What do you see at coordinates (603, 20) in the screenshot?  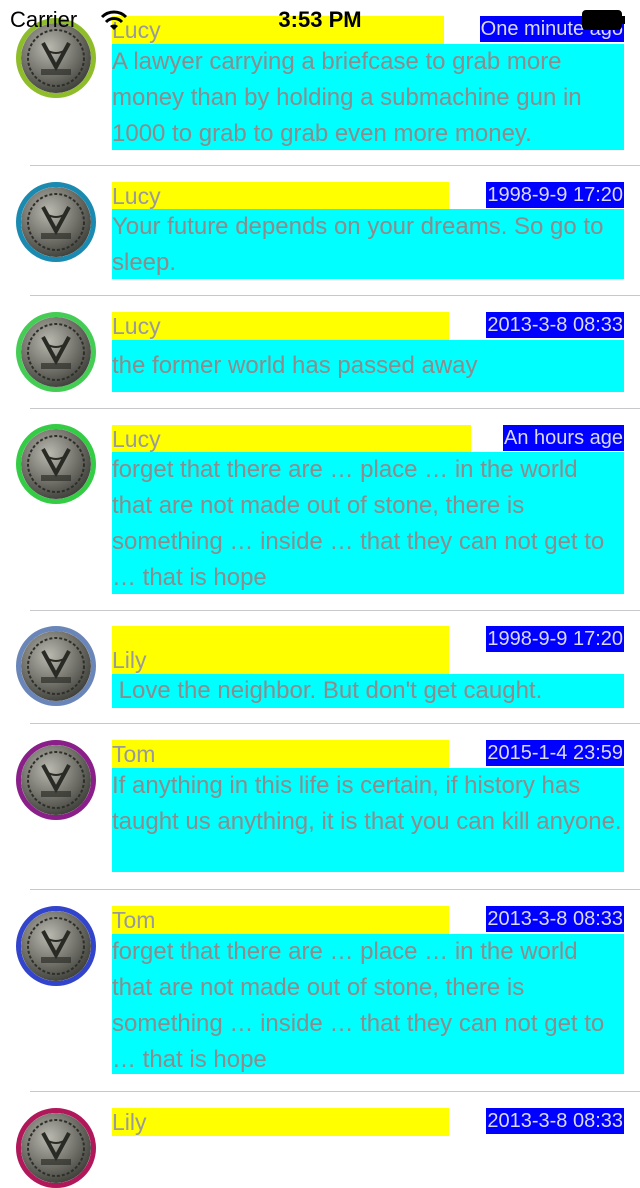 I see `battery-icon` at bounding box center [603, 20].